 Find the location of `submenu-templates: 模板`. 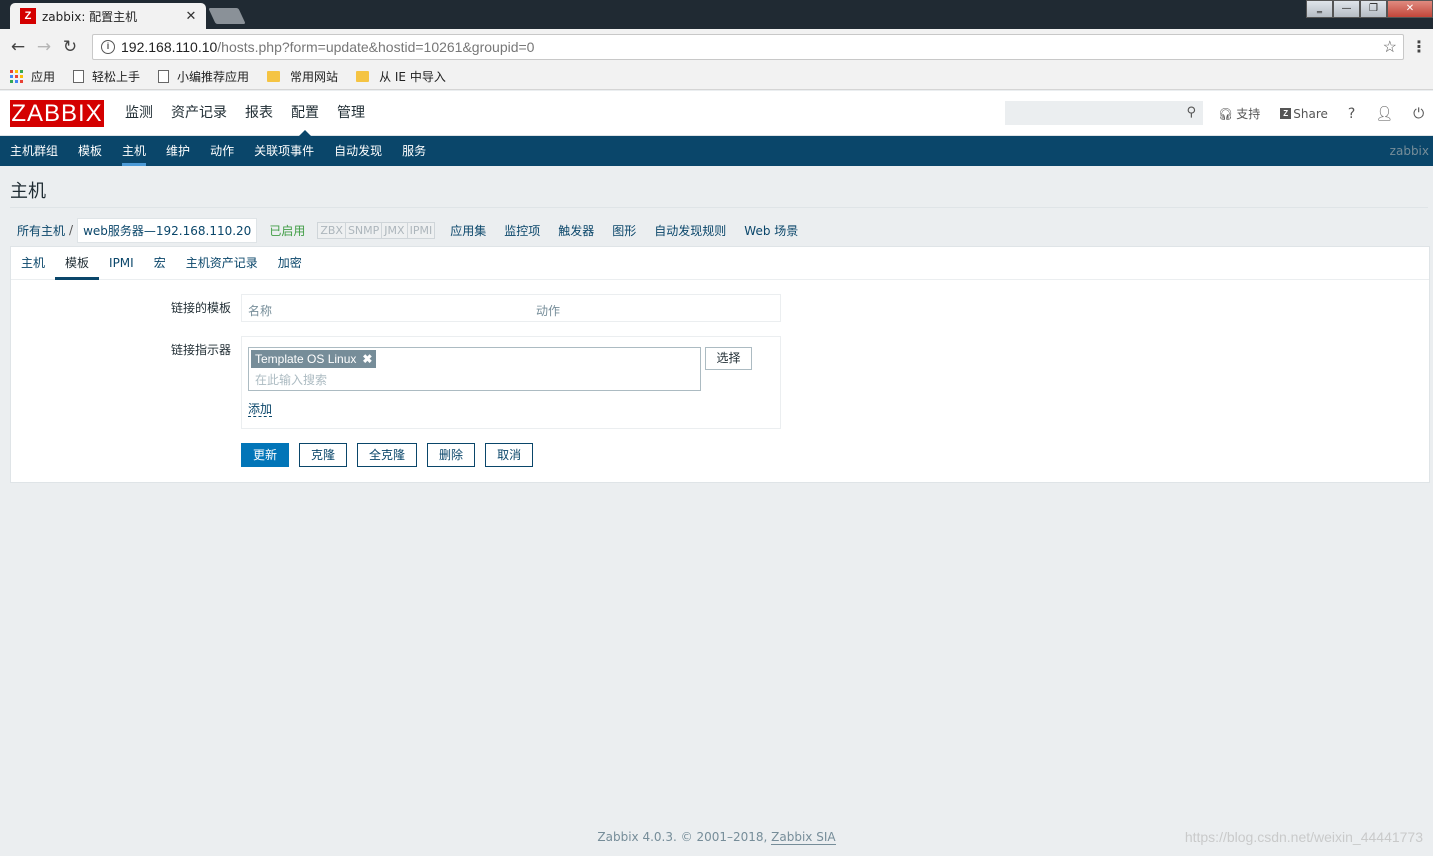

submenu-templates: 模板 is located at coordinates (90, 151).